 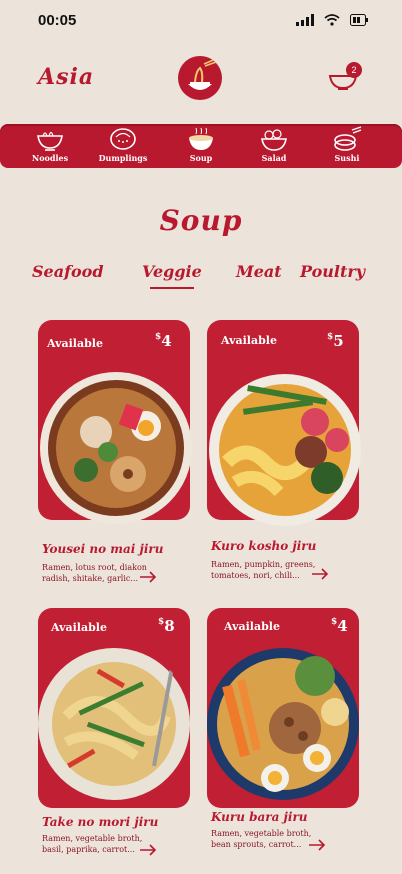 I want to click on category-salad: Salad, so click(x=274, y=147).